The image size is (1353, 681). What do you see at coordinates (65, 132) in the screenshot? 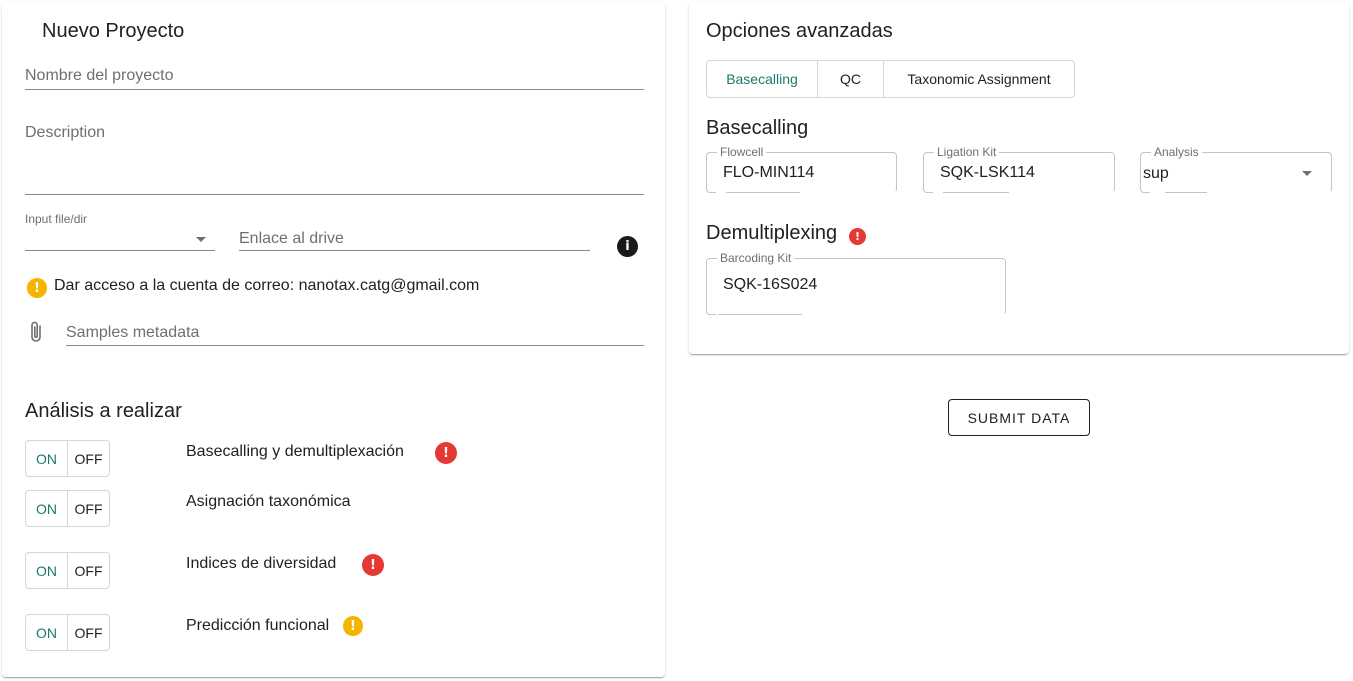
I see `description-placeholder: Description` at bounding box center [65, 132].